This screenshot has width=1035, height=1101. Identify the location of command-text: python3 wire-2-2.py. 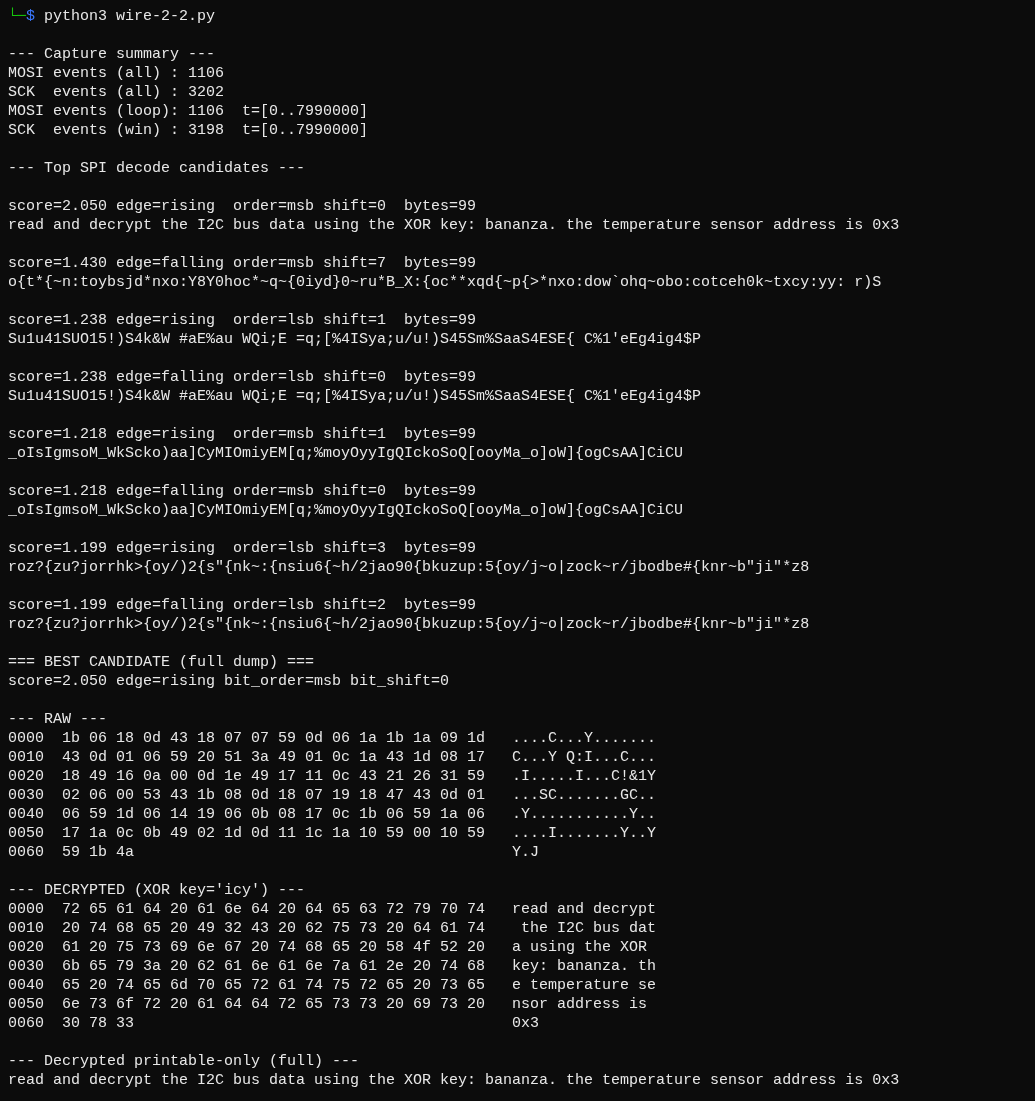
(130, 16).